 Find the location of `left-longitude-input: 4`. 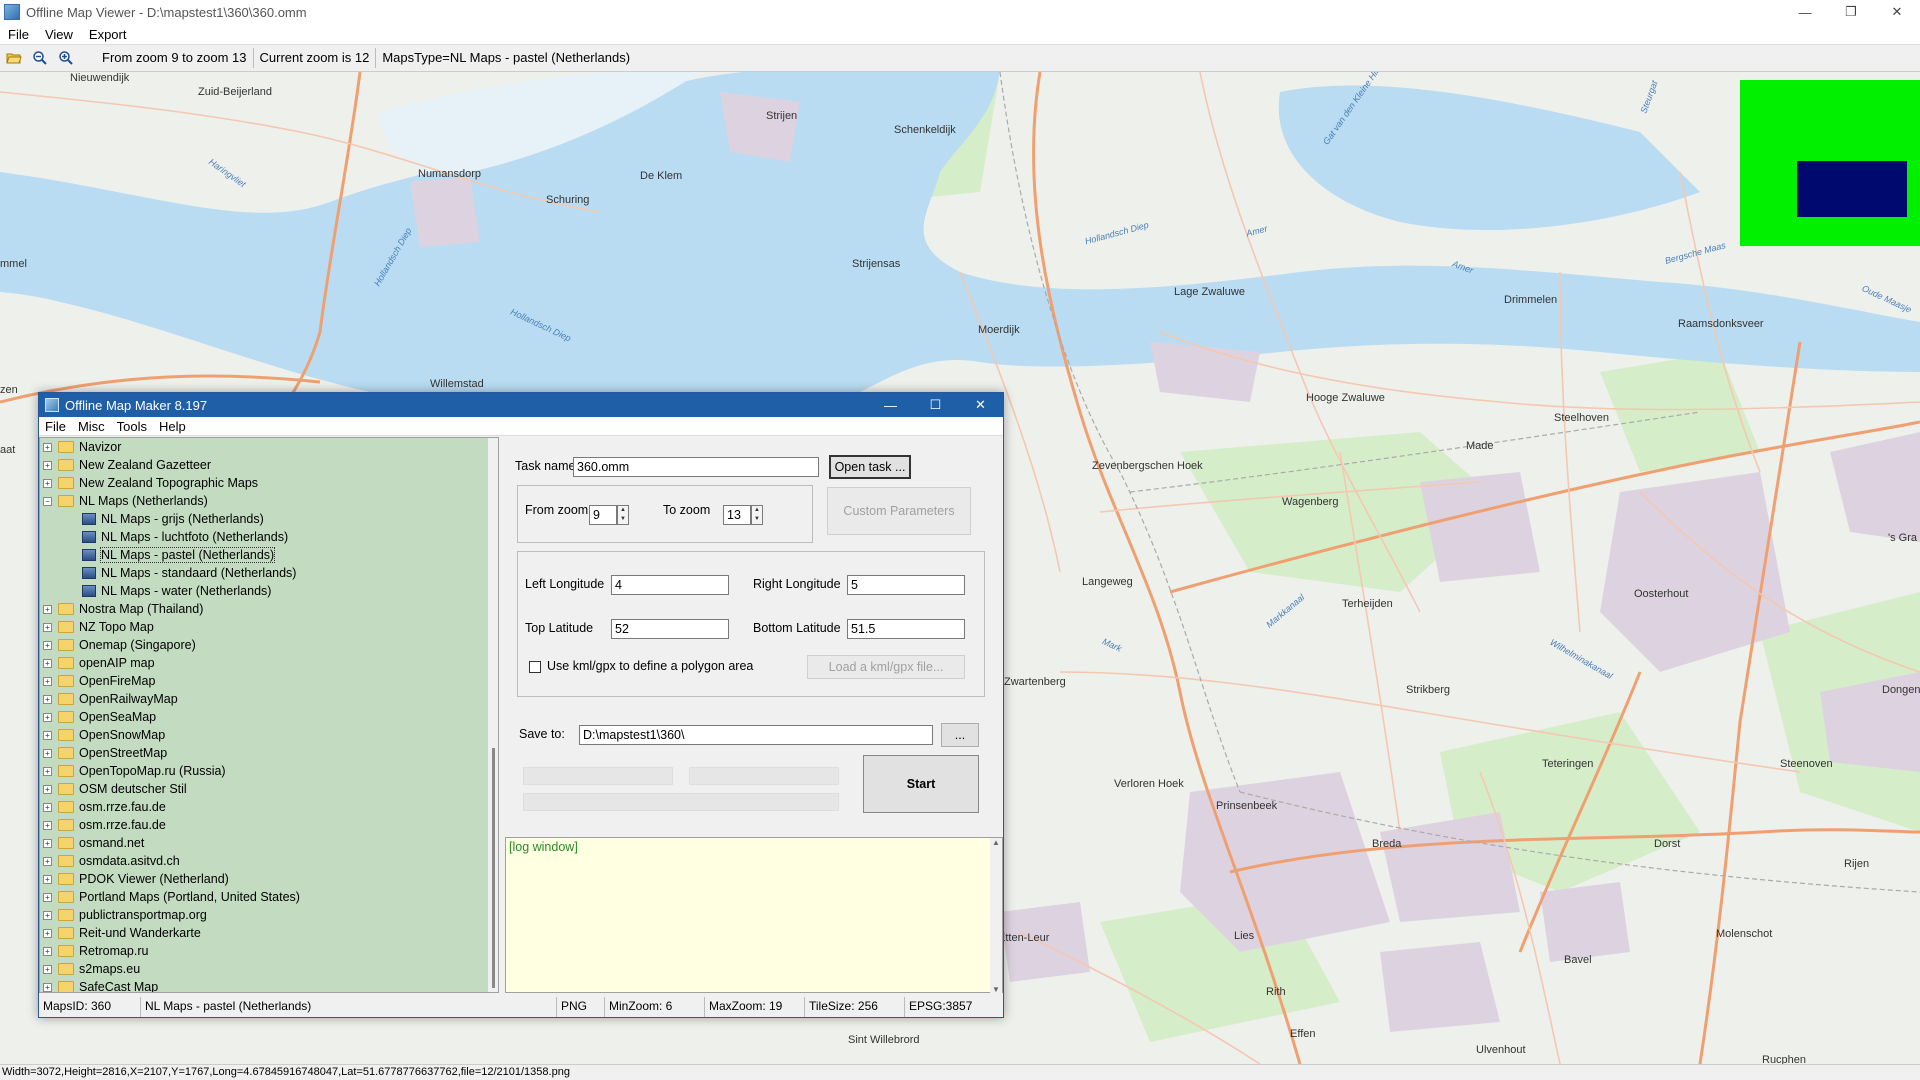

left-longitude-input: 4 is located at coordinates (670, 585).